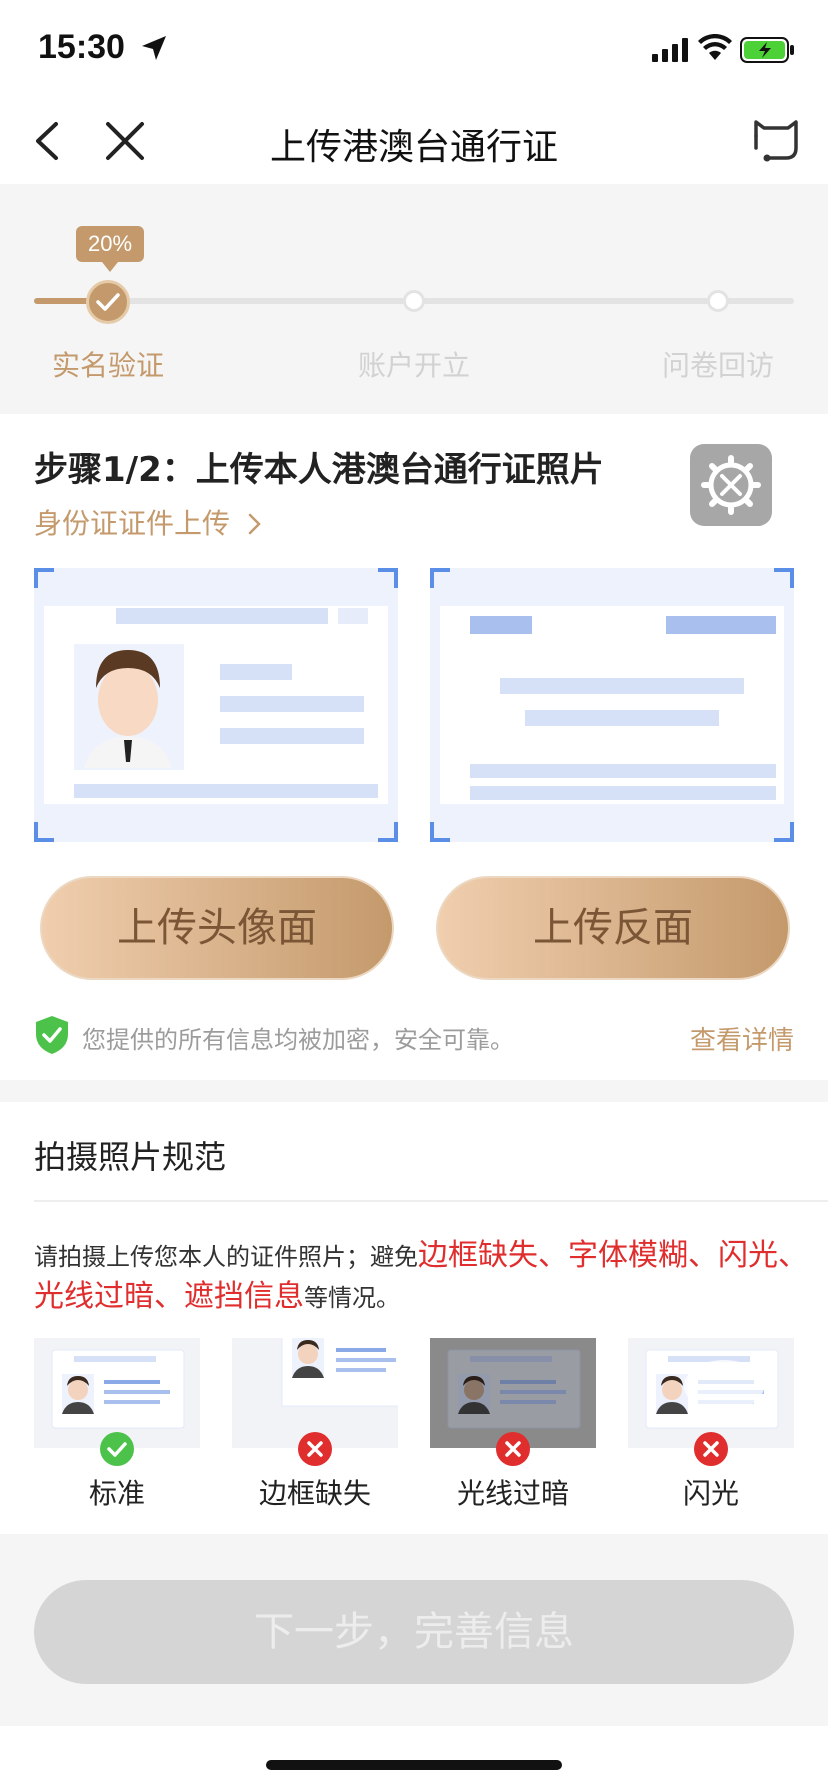  Describe the element at coordinates (107, 365) in the screenshot. I see `step-label-verify: 实名验证` at that location.